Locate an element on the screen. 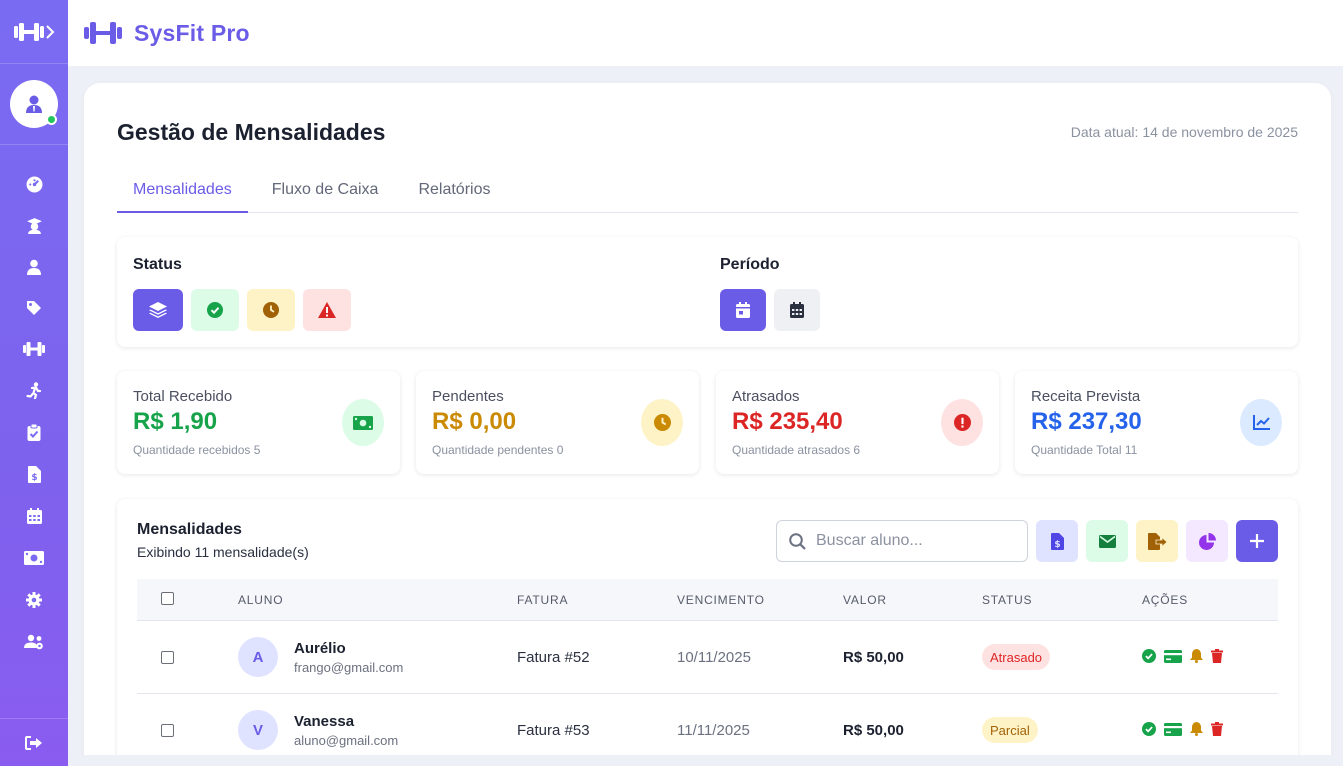  header-fatura: FATURA is located at coordinates (542, 600).